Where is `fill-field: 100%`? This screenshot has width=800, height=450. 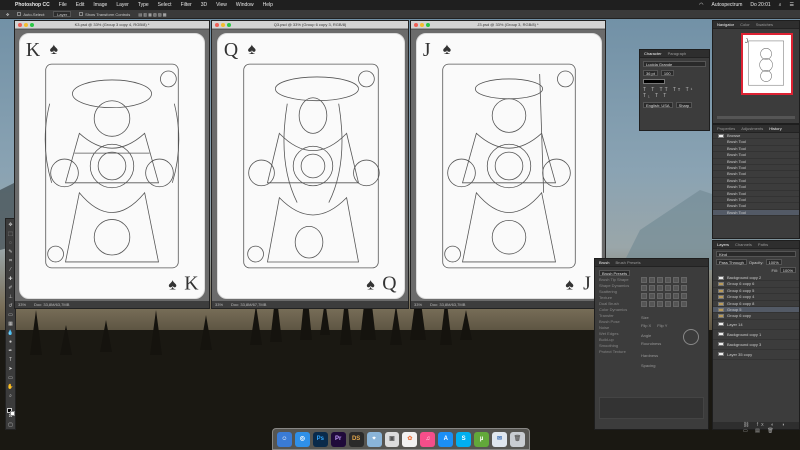 fill-field: 100% is located at coordinates (787, 270).